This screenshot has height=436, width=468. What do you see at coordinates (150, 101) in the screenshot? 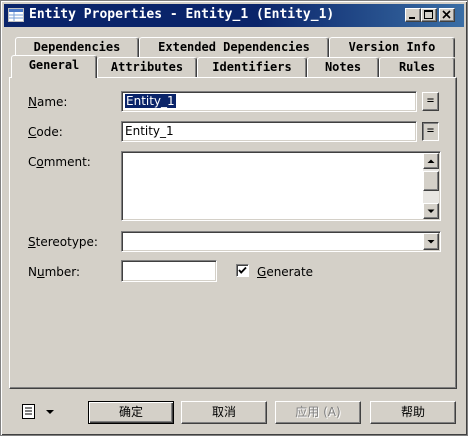
I see `name-value: Entity_1` at bounding box center [150, 101].